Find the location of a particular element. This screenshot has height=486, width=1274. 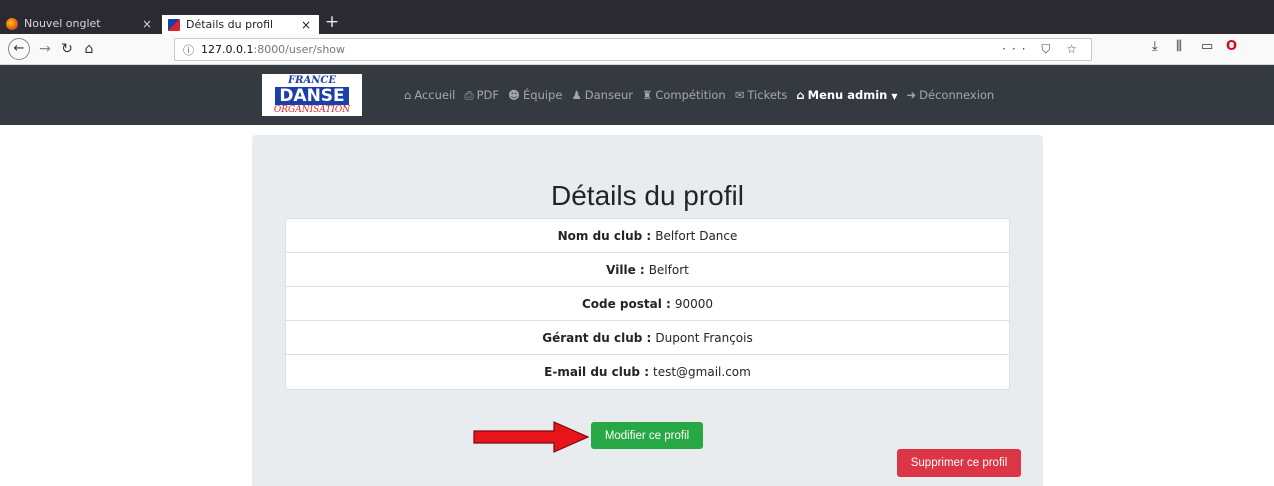

nav-item-danseur: ♟ Danseur is located at coordinates (602, 95).